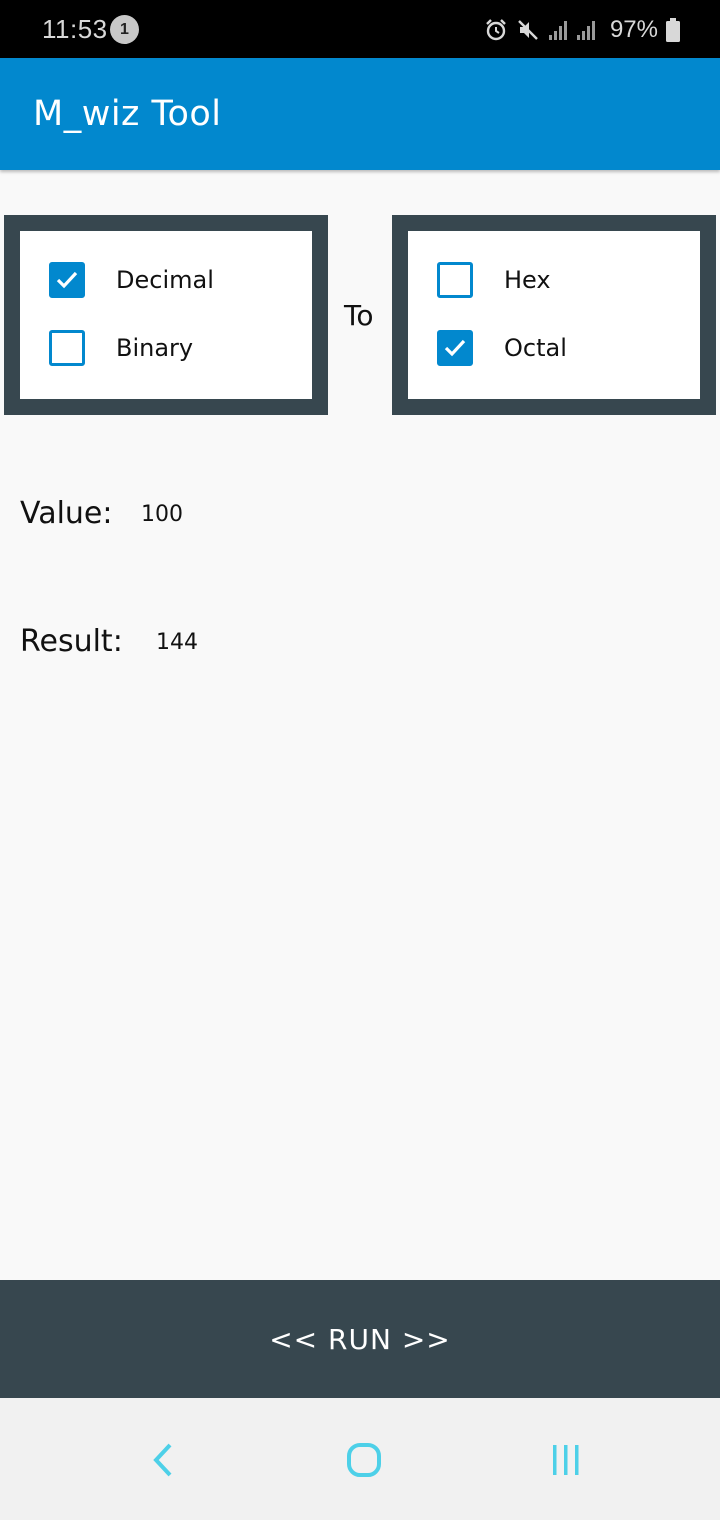  Describe the element at coordinates (66, 513) in the screenshot. I see `value-label: Value:` at that location.